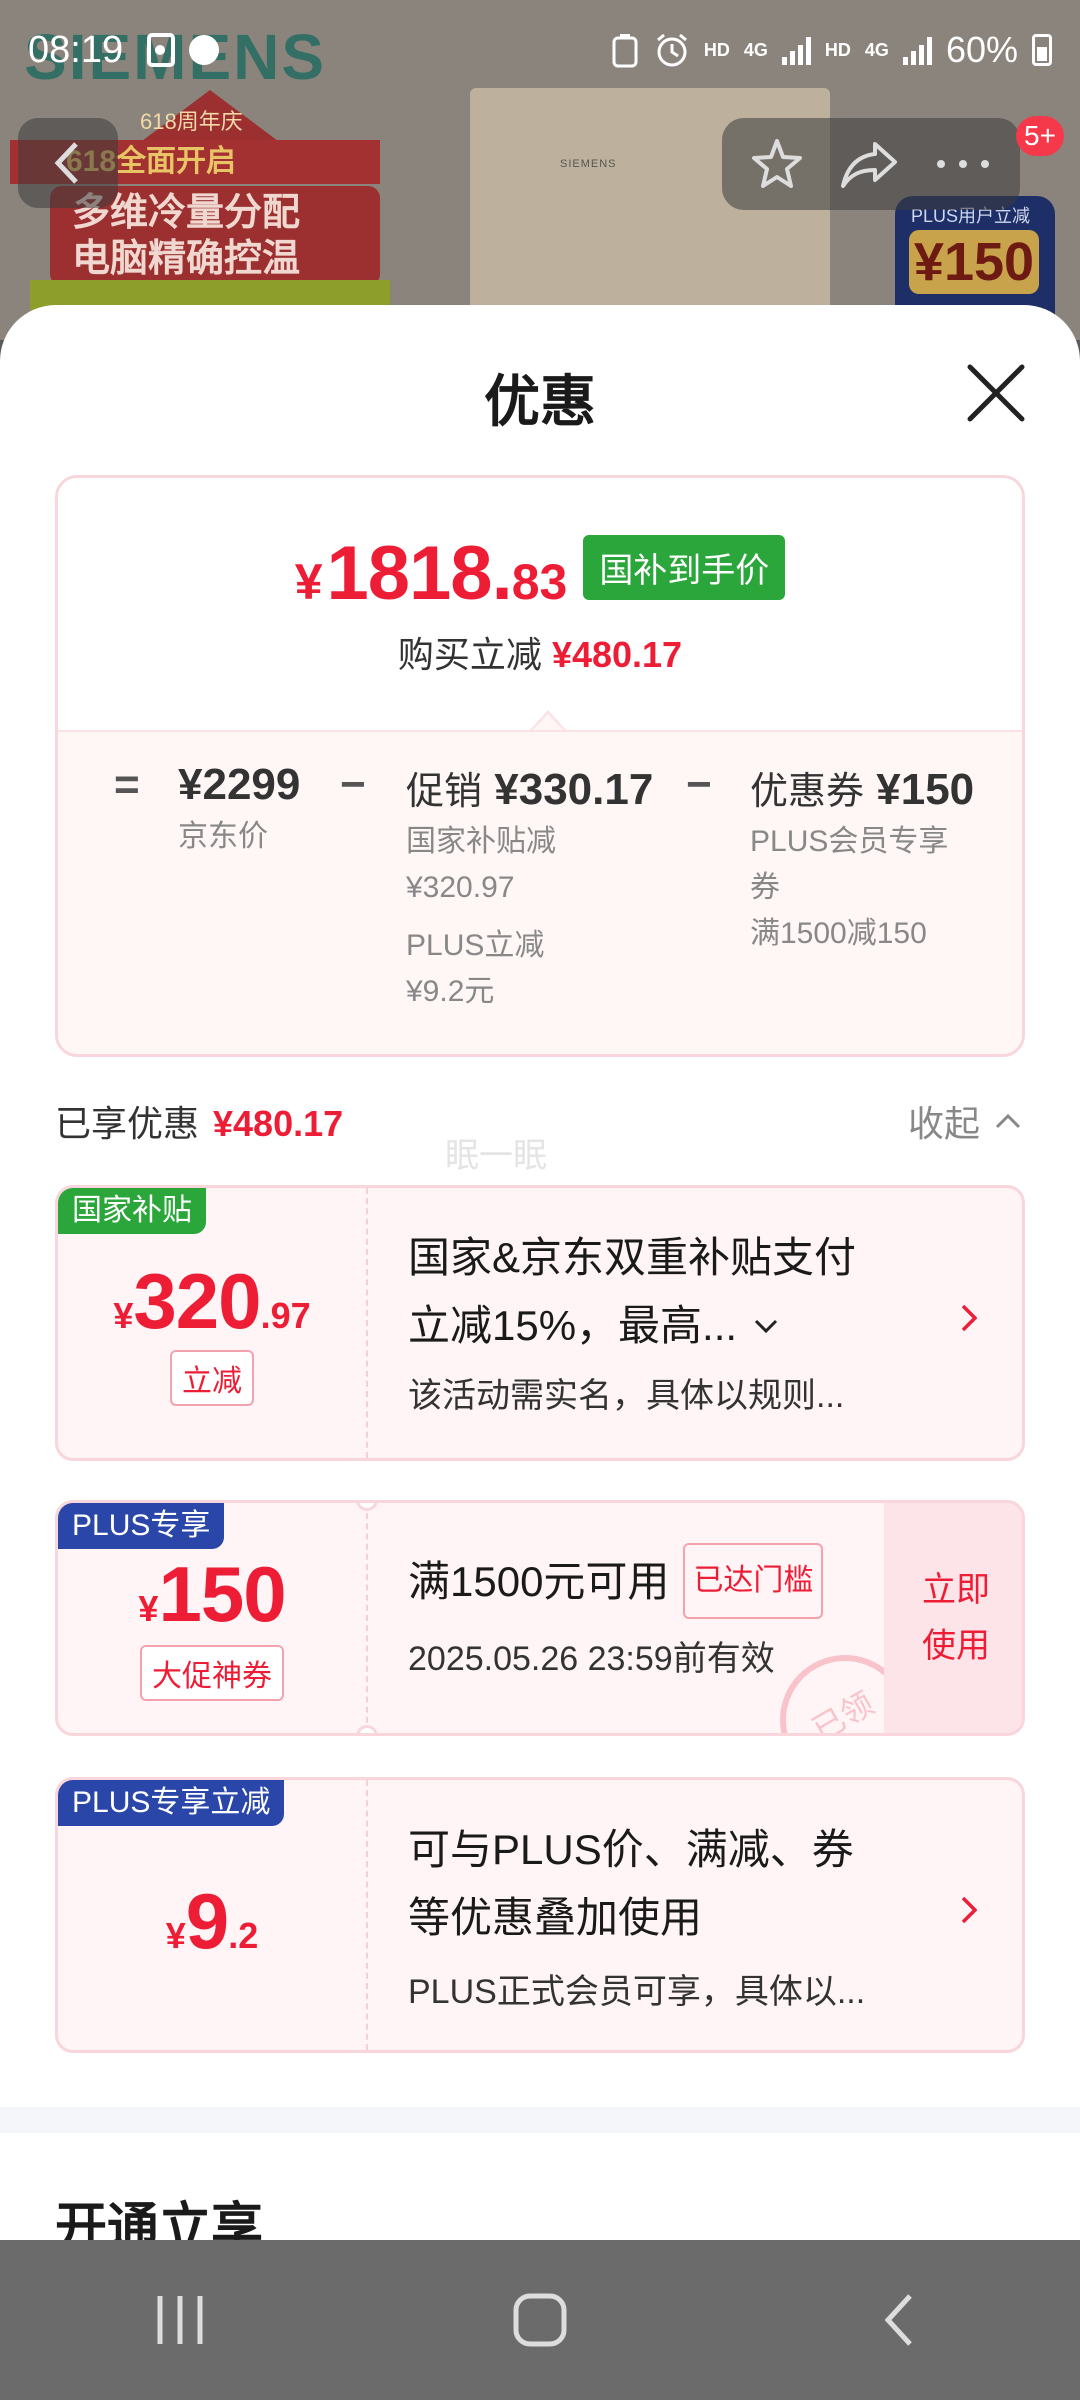 The height and width of the screenshot is (2400, 1080). Describe the element at coordinates (76, 49) in the screenshot. I see `clock: 08:19` at that location.